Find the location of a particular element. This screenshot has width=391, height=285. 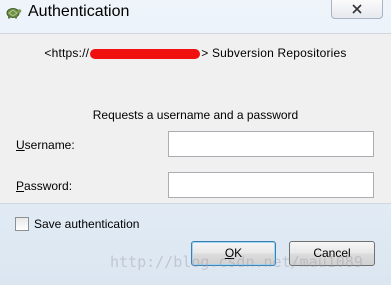

username-input is located at coordinates (271, 144).